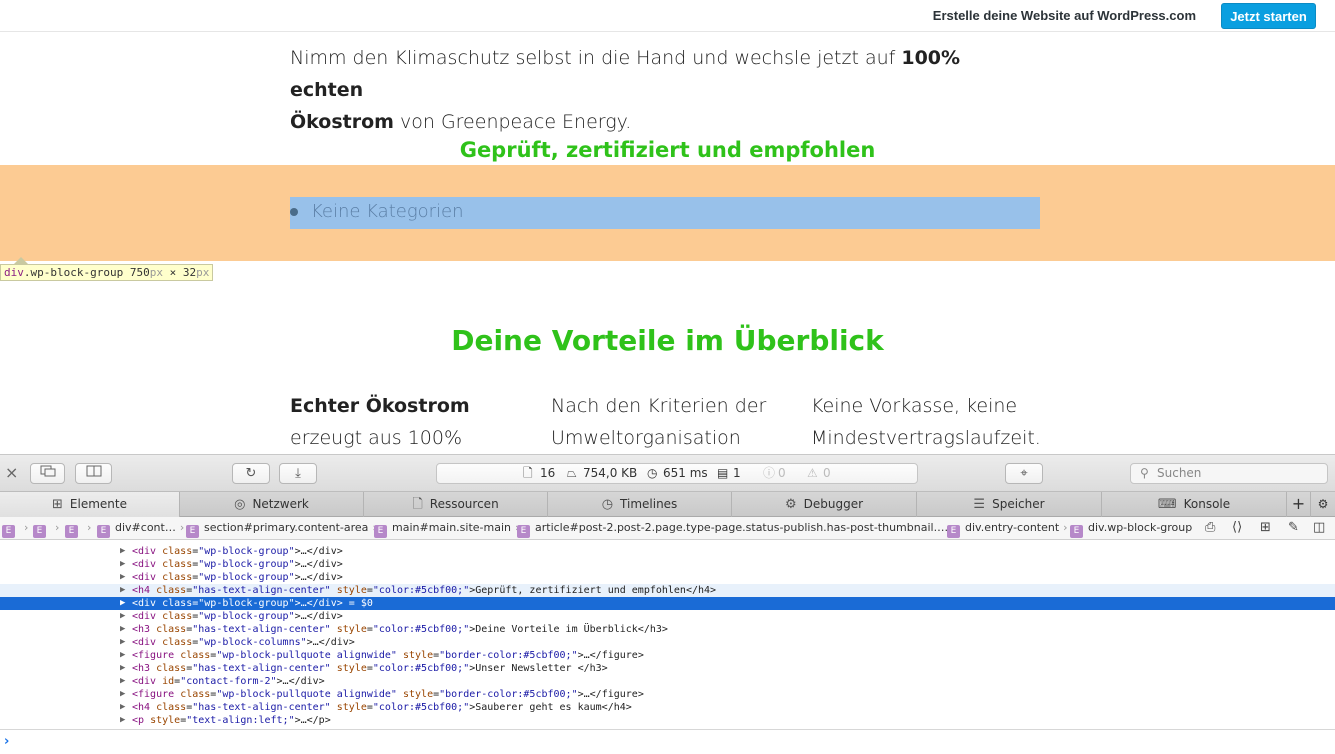 The width and height of the screenshot is (1335, 754). I want to click on tab-elements: ⊞ Elemente, so click(90, 504).